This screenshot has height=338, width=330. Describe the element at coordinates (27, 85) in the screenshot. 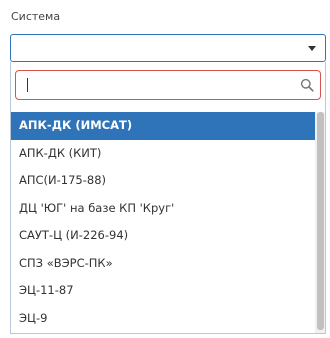

I see `text-cursor` at that location.